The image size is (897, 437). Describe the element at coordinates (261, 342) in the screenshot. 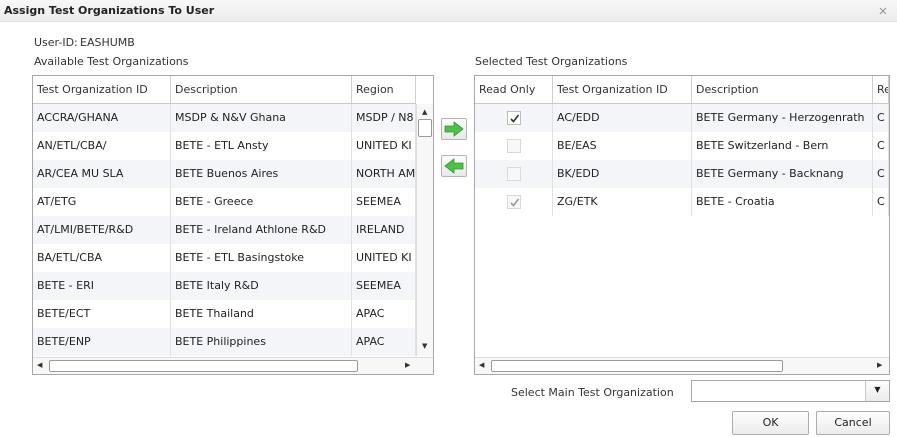

I see `cell-description: BETE Philippines` at that location.